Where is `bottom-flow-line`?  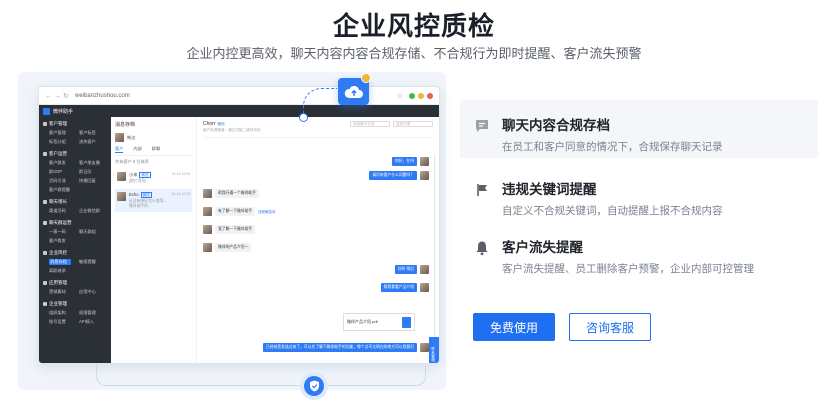 bottom-flow-line is located at coordinates (261, 375).